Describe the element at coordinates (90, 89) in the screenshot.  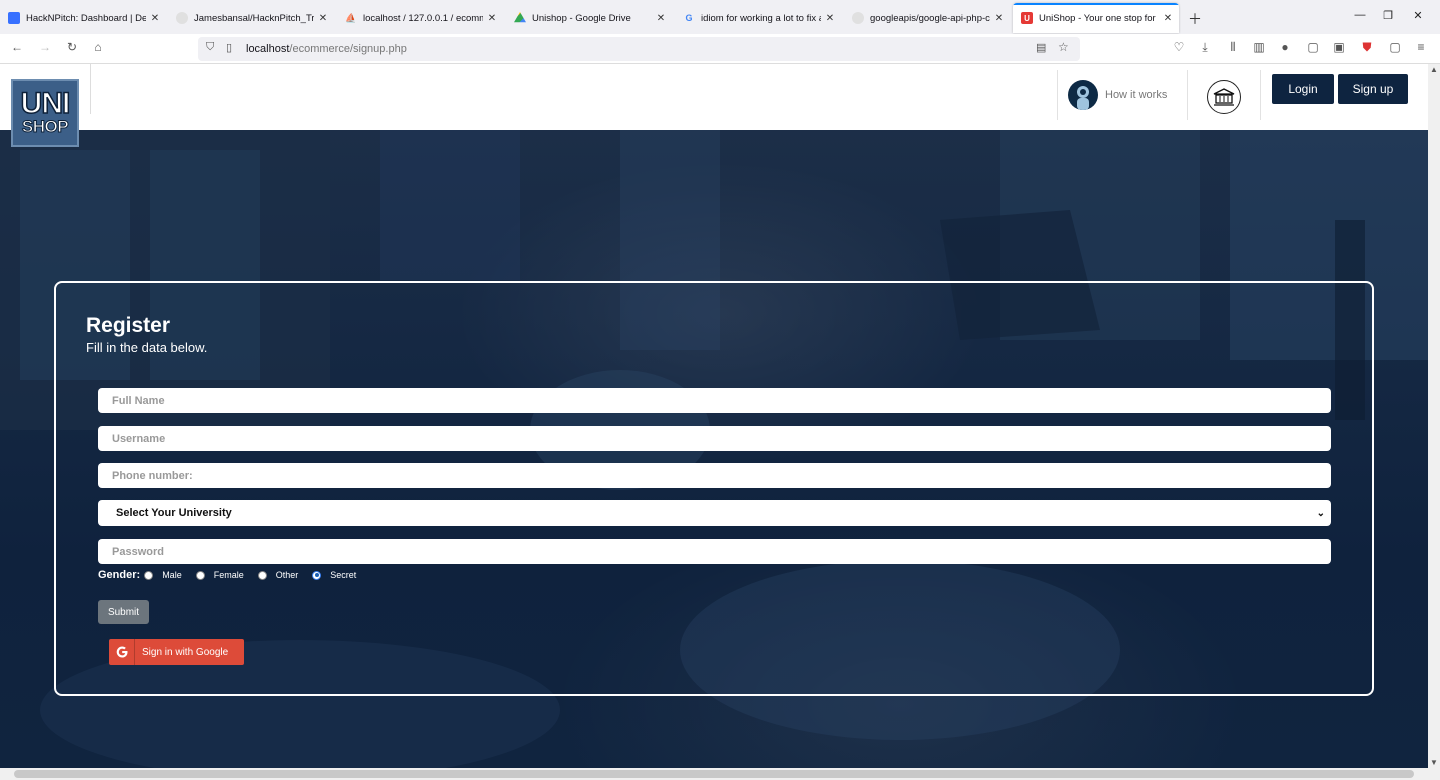
I see `logo-divider` at that location.